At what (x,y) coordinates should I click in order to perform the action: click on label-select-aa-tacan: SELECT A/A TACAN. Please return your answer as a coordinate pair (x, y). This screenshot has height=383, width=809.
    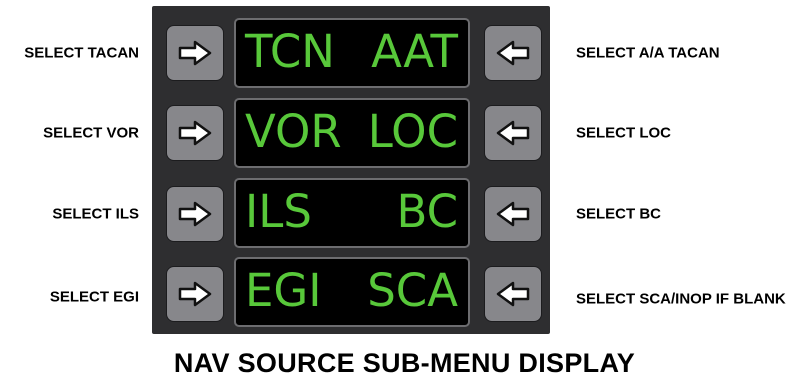
    Looking at the image, I should click on (648, 53).